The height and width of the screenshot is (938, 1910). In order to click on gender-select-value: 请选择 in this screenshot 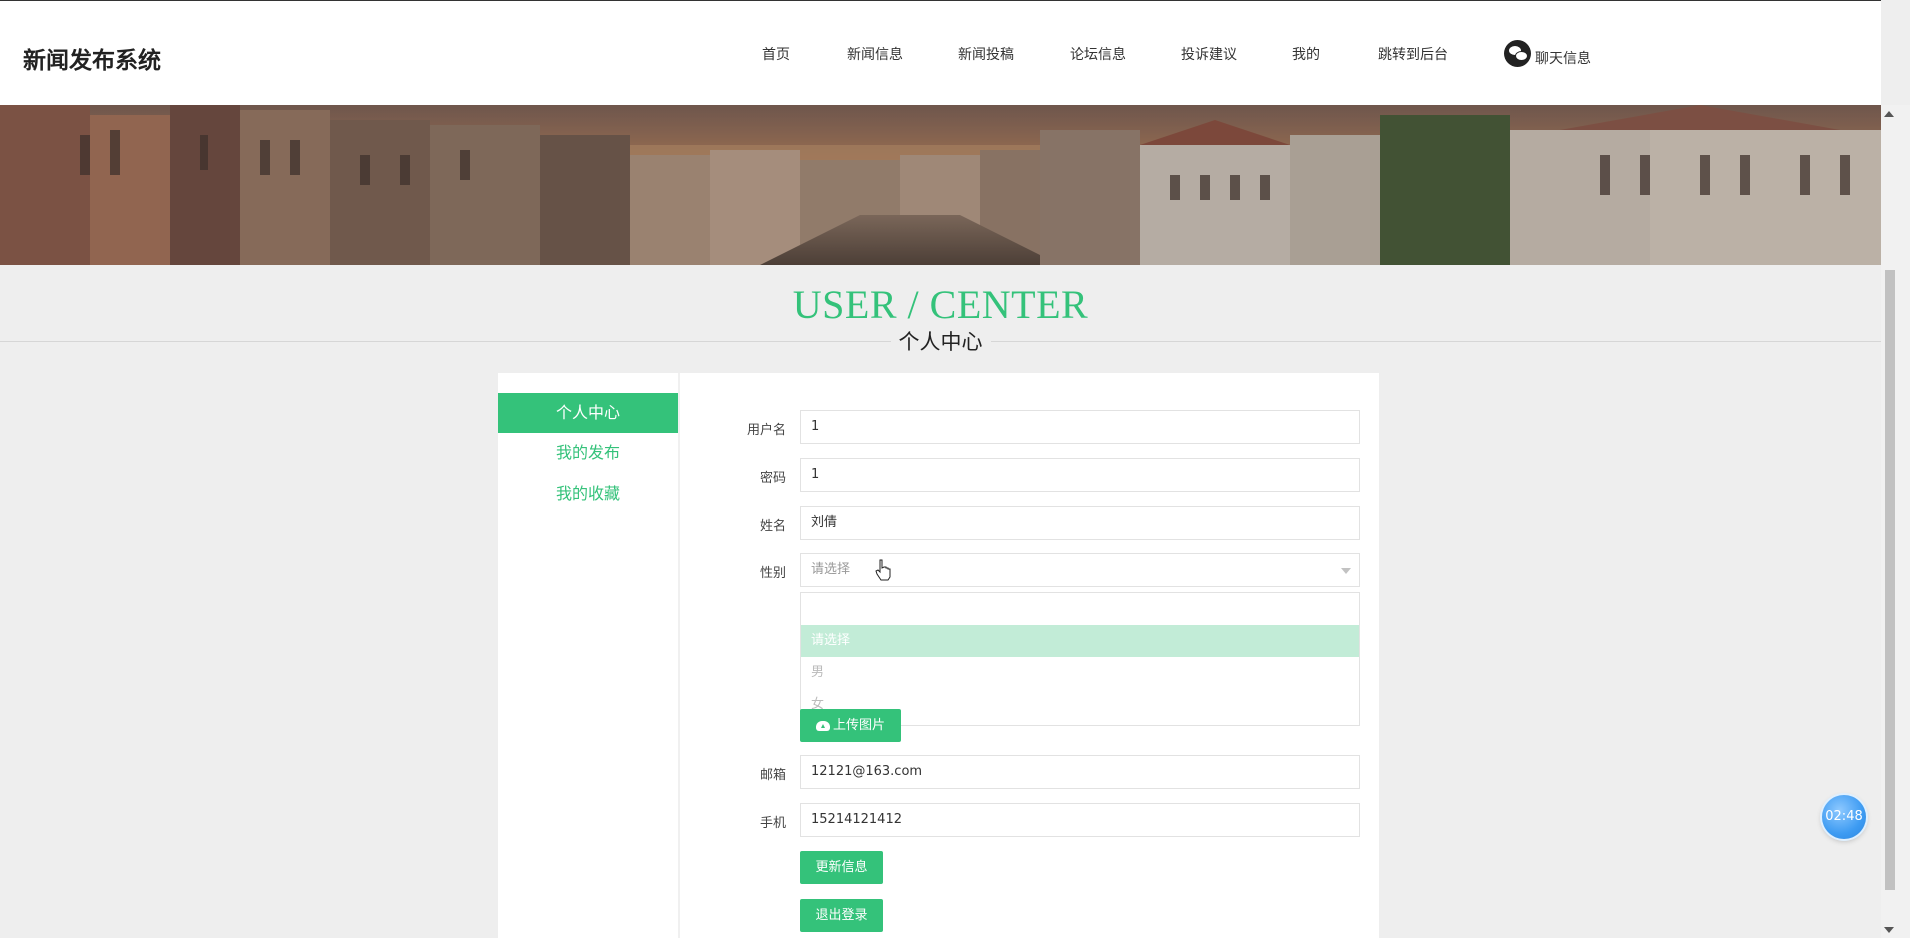, I will do `click(831, 569)`.